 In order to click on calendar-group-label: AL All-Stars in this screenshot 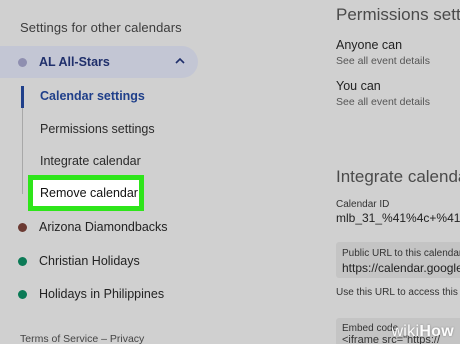, I will do `click(74, 62)`.